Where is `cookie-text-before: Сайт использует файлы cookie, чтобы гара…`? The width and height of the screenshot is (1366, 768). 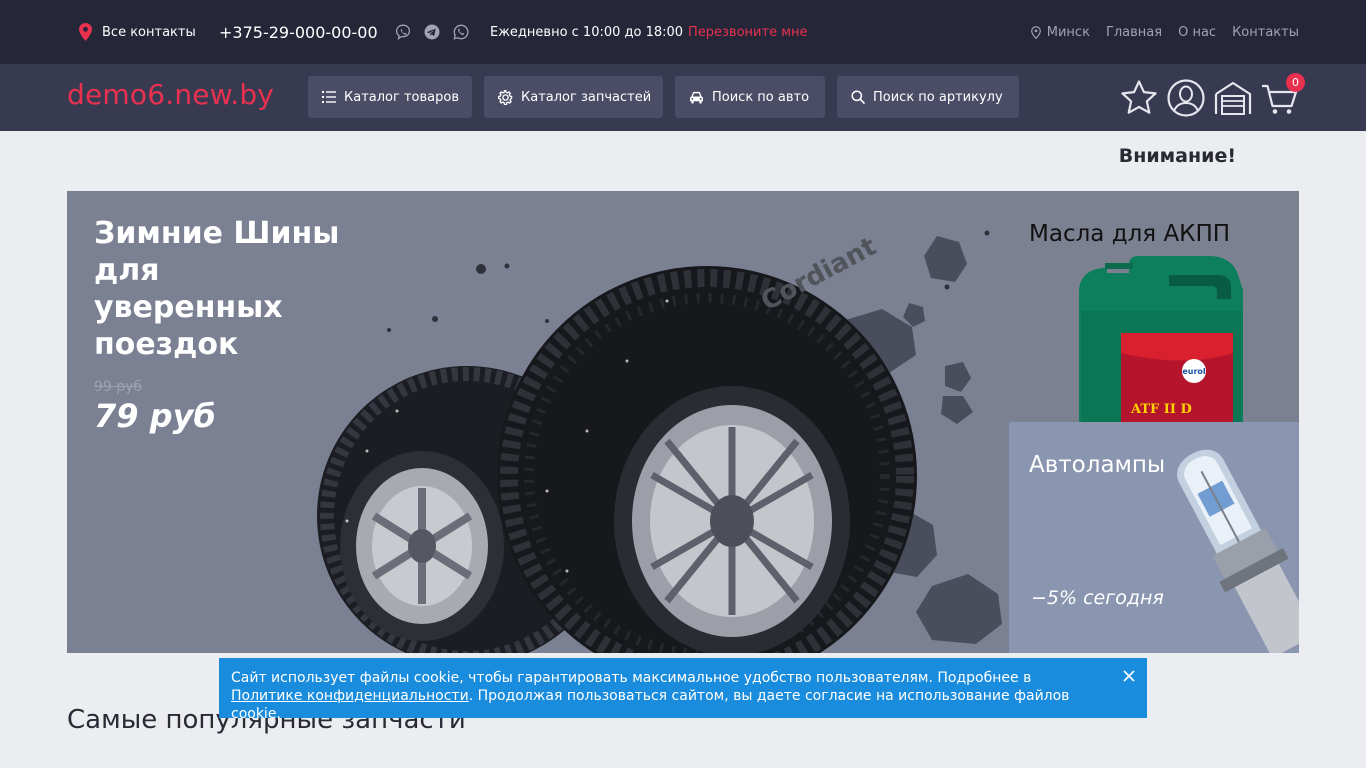 cookie-text-before: Сайт использует файлы cookie, чтобы гара… is located at coordinates (631, 678).